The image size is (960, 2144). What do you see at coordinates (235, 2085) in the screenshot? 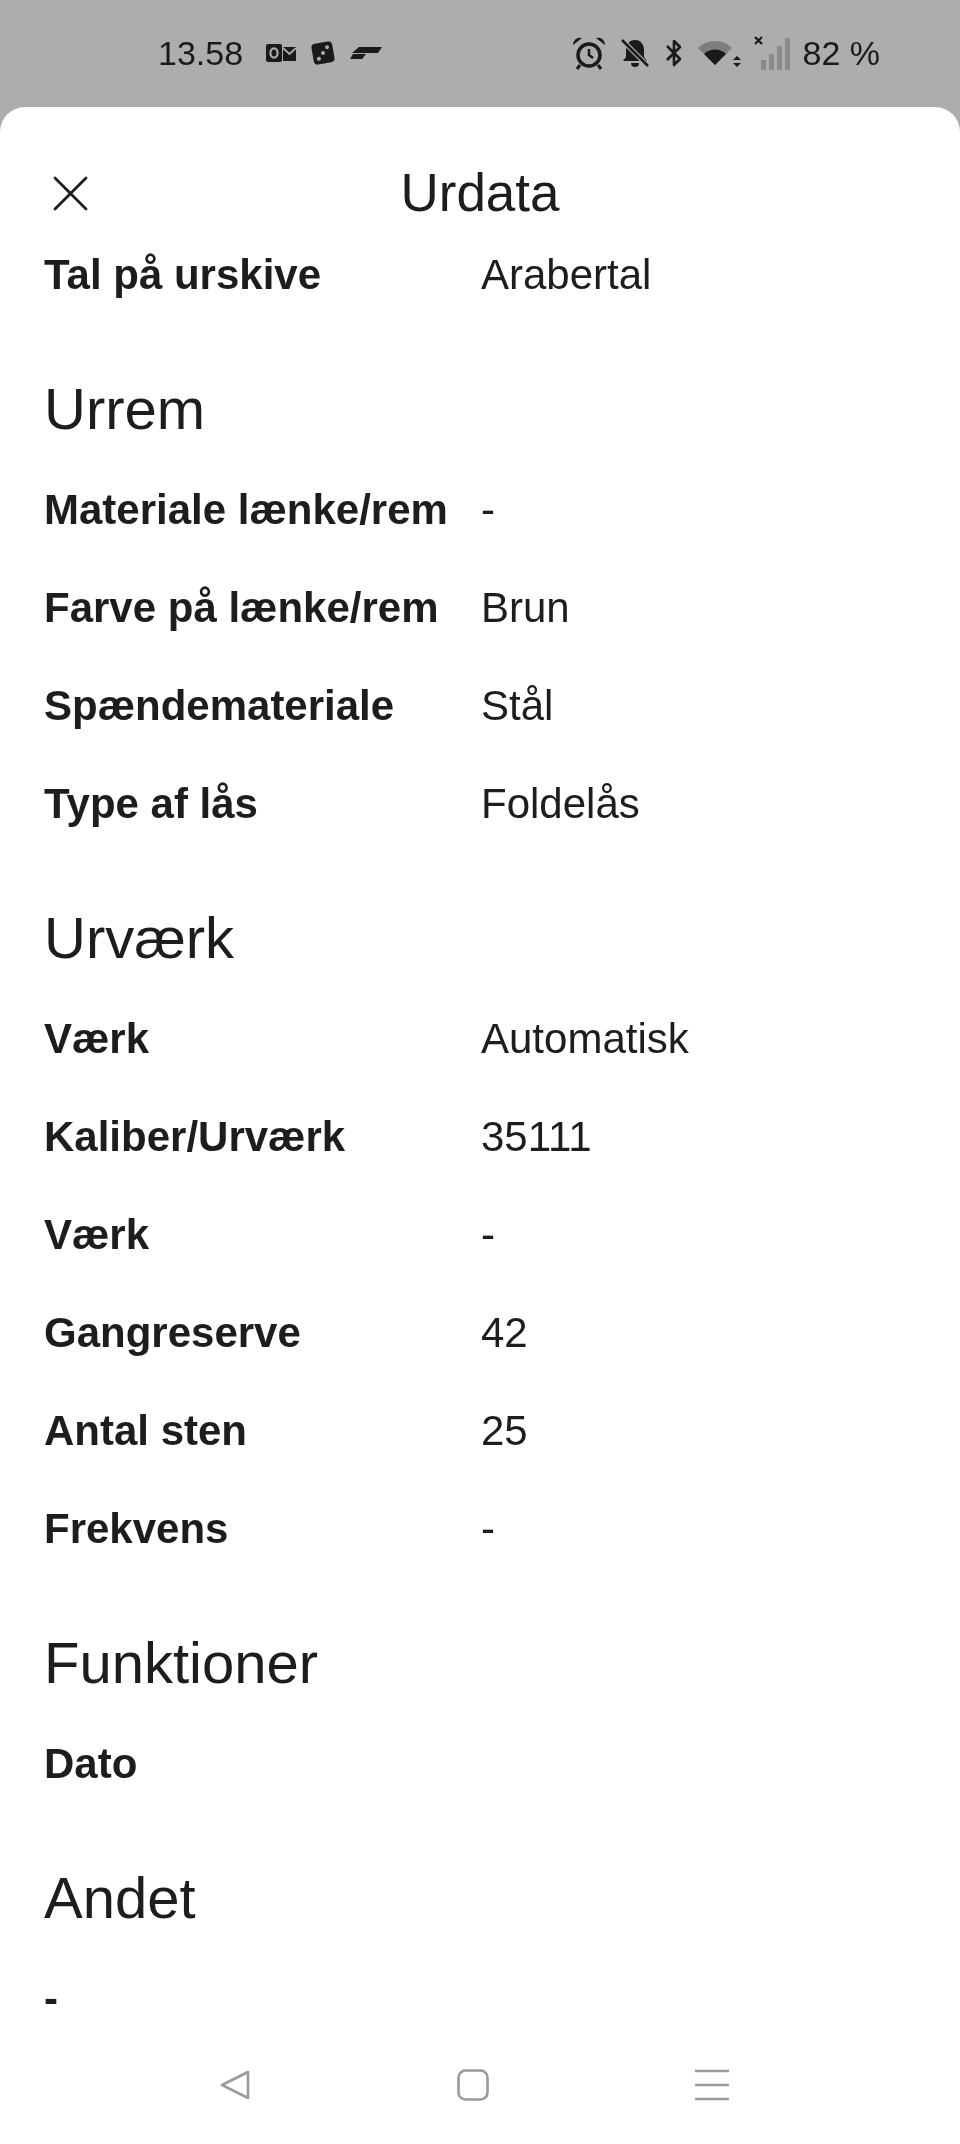
I see `back-icon` at bounding box center [235, 2085].